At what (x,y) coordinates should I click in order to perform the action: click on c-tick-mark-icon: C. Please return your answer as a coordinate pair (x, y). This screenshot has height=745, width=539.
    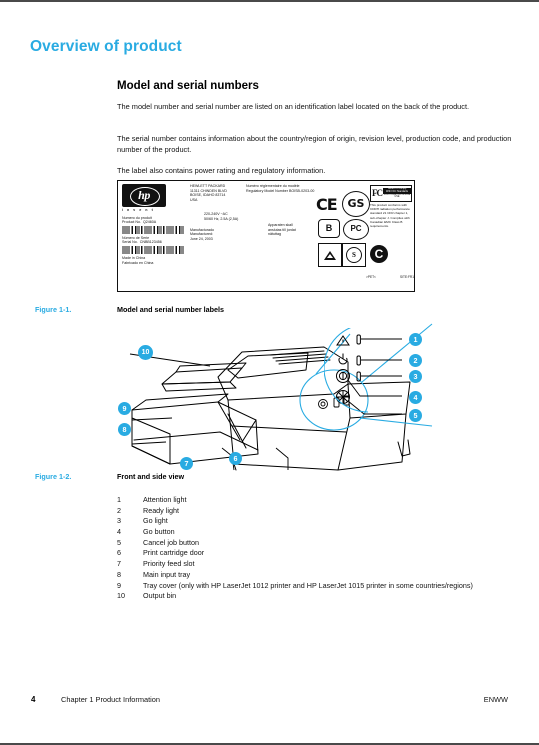
    Looking at the image, I should click on (379, 254).